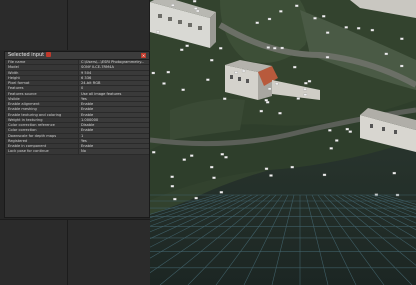 This screenshot has height=285, width=416. What do you see at coordinates (42, 62) in the screenshot?
I see `property-key: File name` at bounding box center [42, 62].